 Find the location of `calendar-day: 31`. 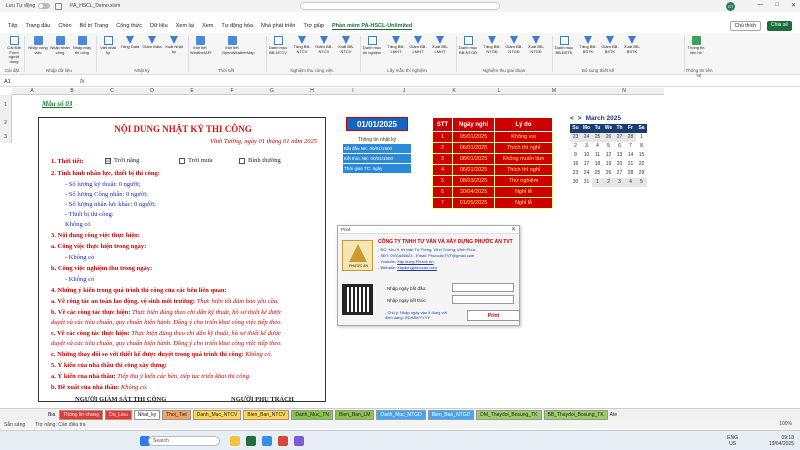

calendar-day: 31 is located at coordinates (586, 182).